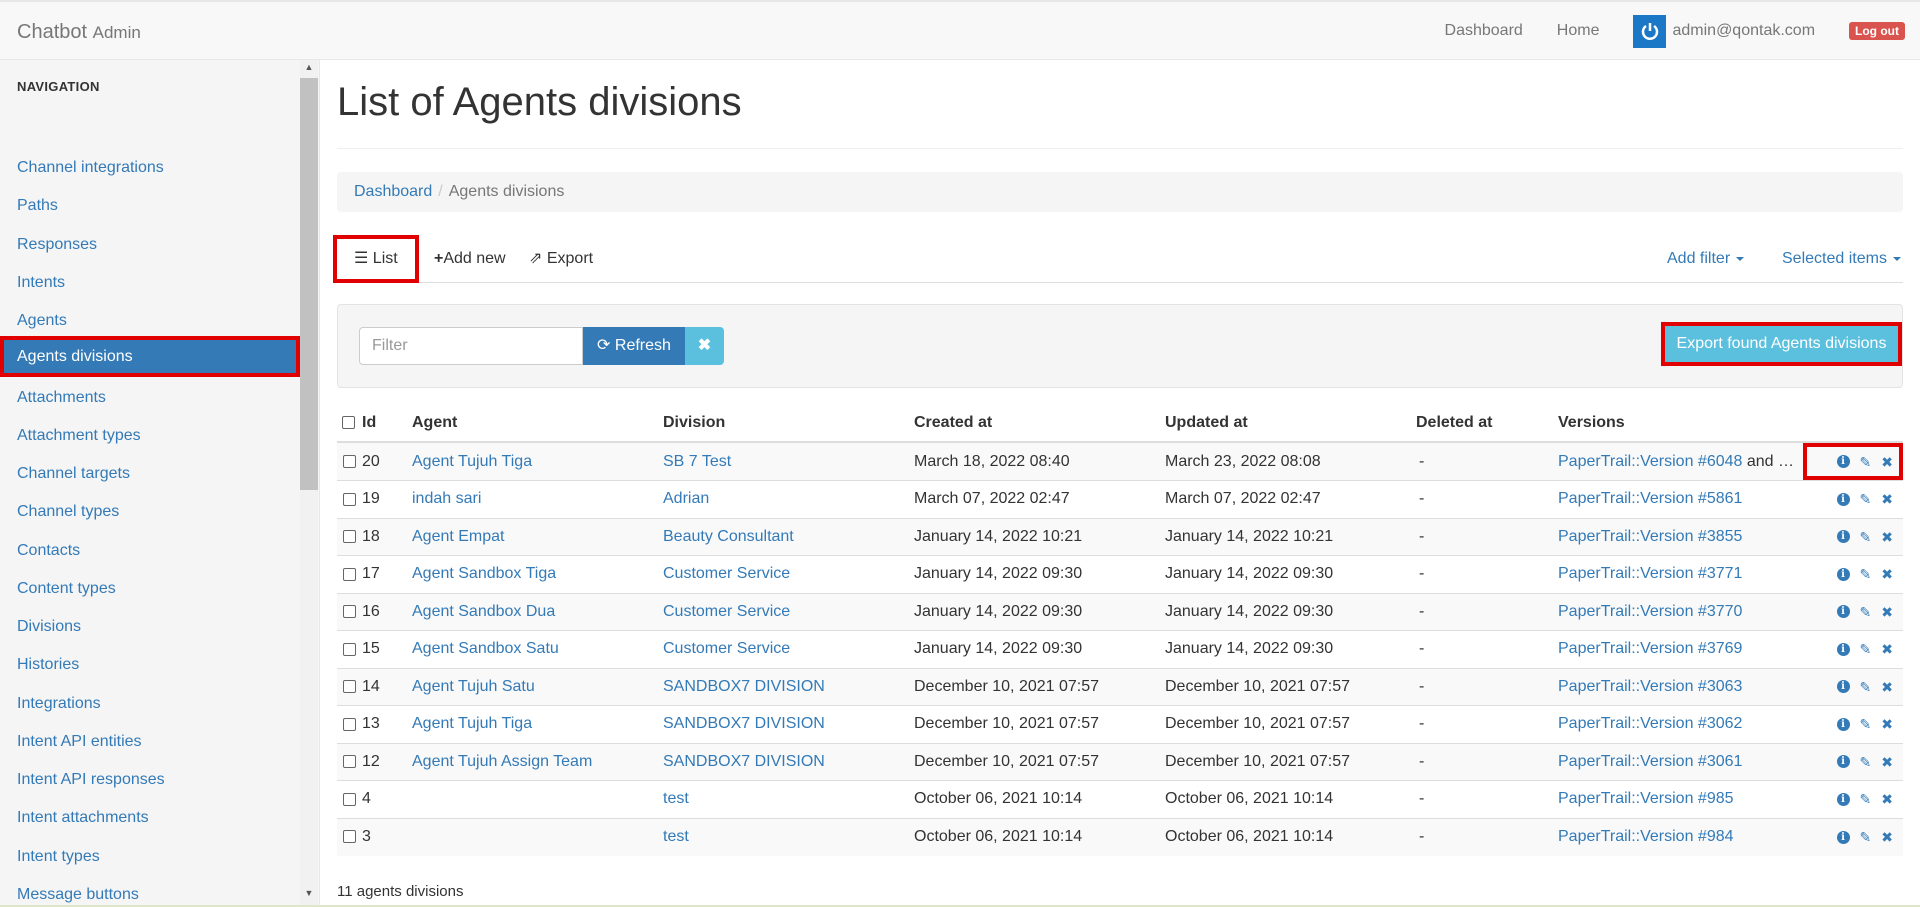 Image resolution: width=1920 pixels, height=907 pixels. What do you see at coordinates (150, 741) in the screenshot?
I see `sidebar-item-intent-api-entities: Intent API entities` at bounding box center [150, 741].